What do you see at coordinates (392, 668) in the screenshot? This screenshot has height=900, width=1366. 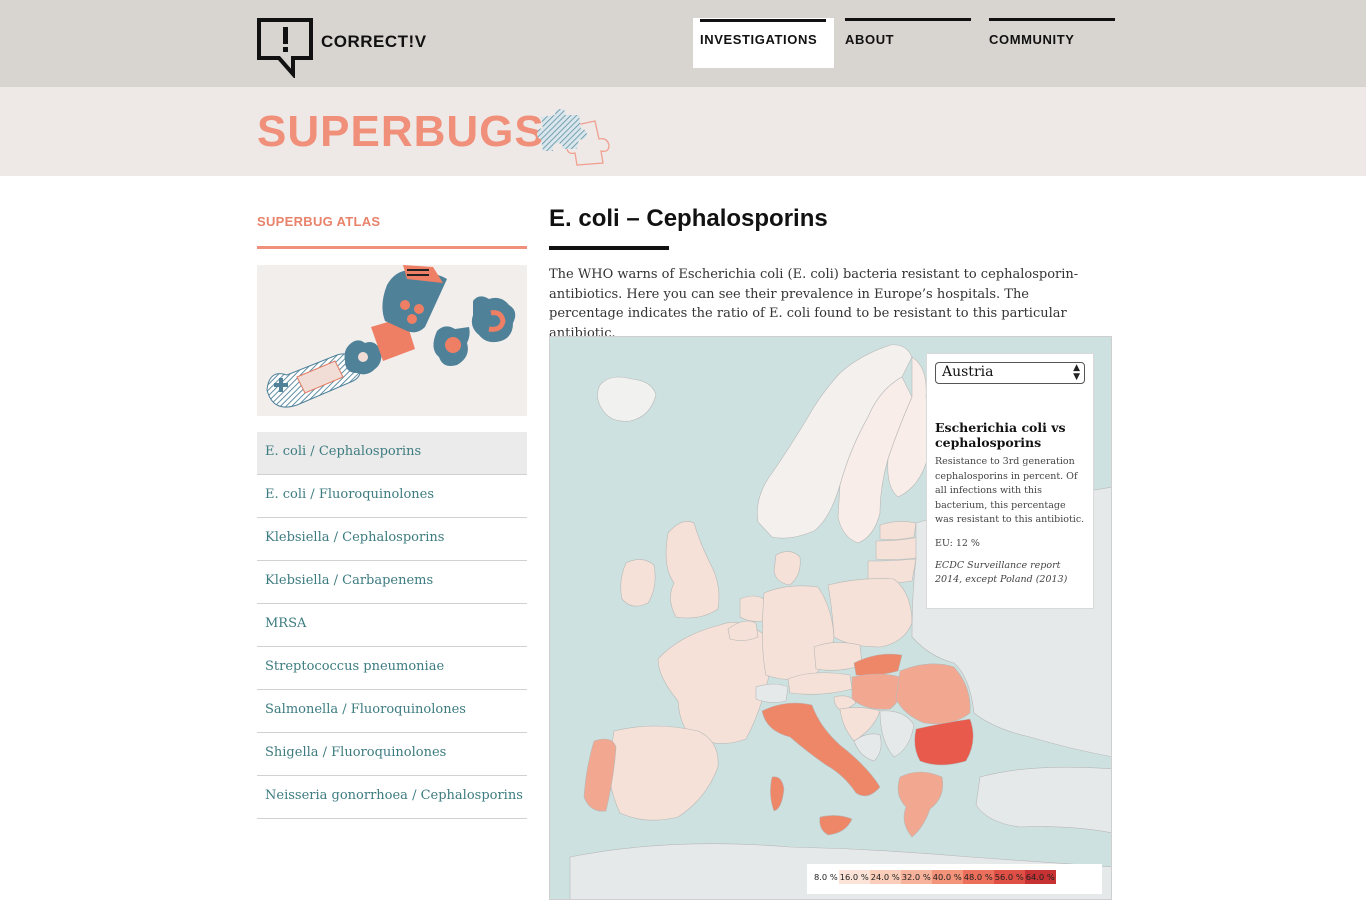 I see `list-item: Streptococcus pneumoniae` at bounding box center [392, 668].